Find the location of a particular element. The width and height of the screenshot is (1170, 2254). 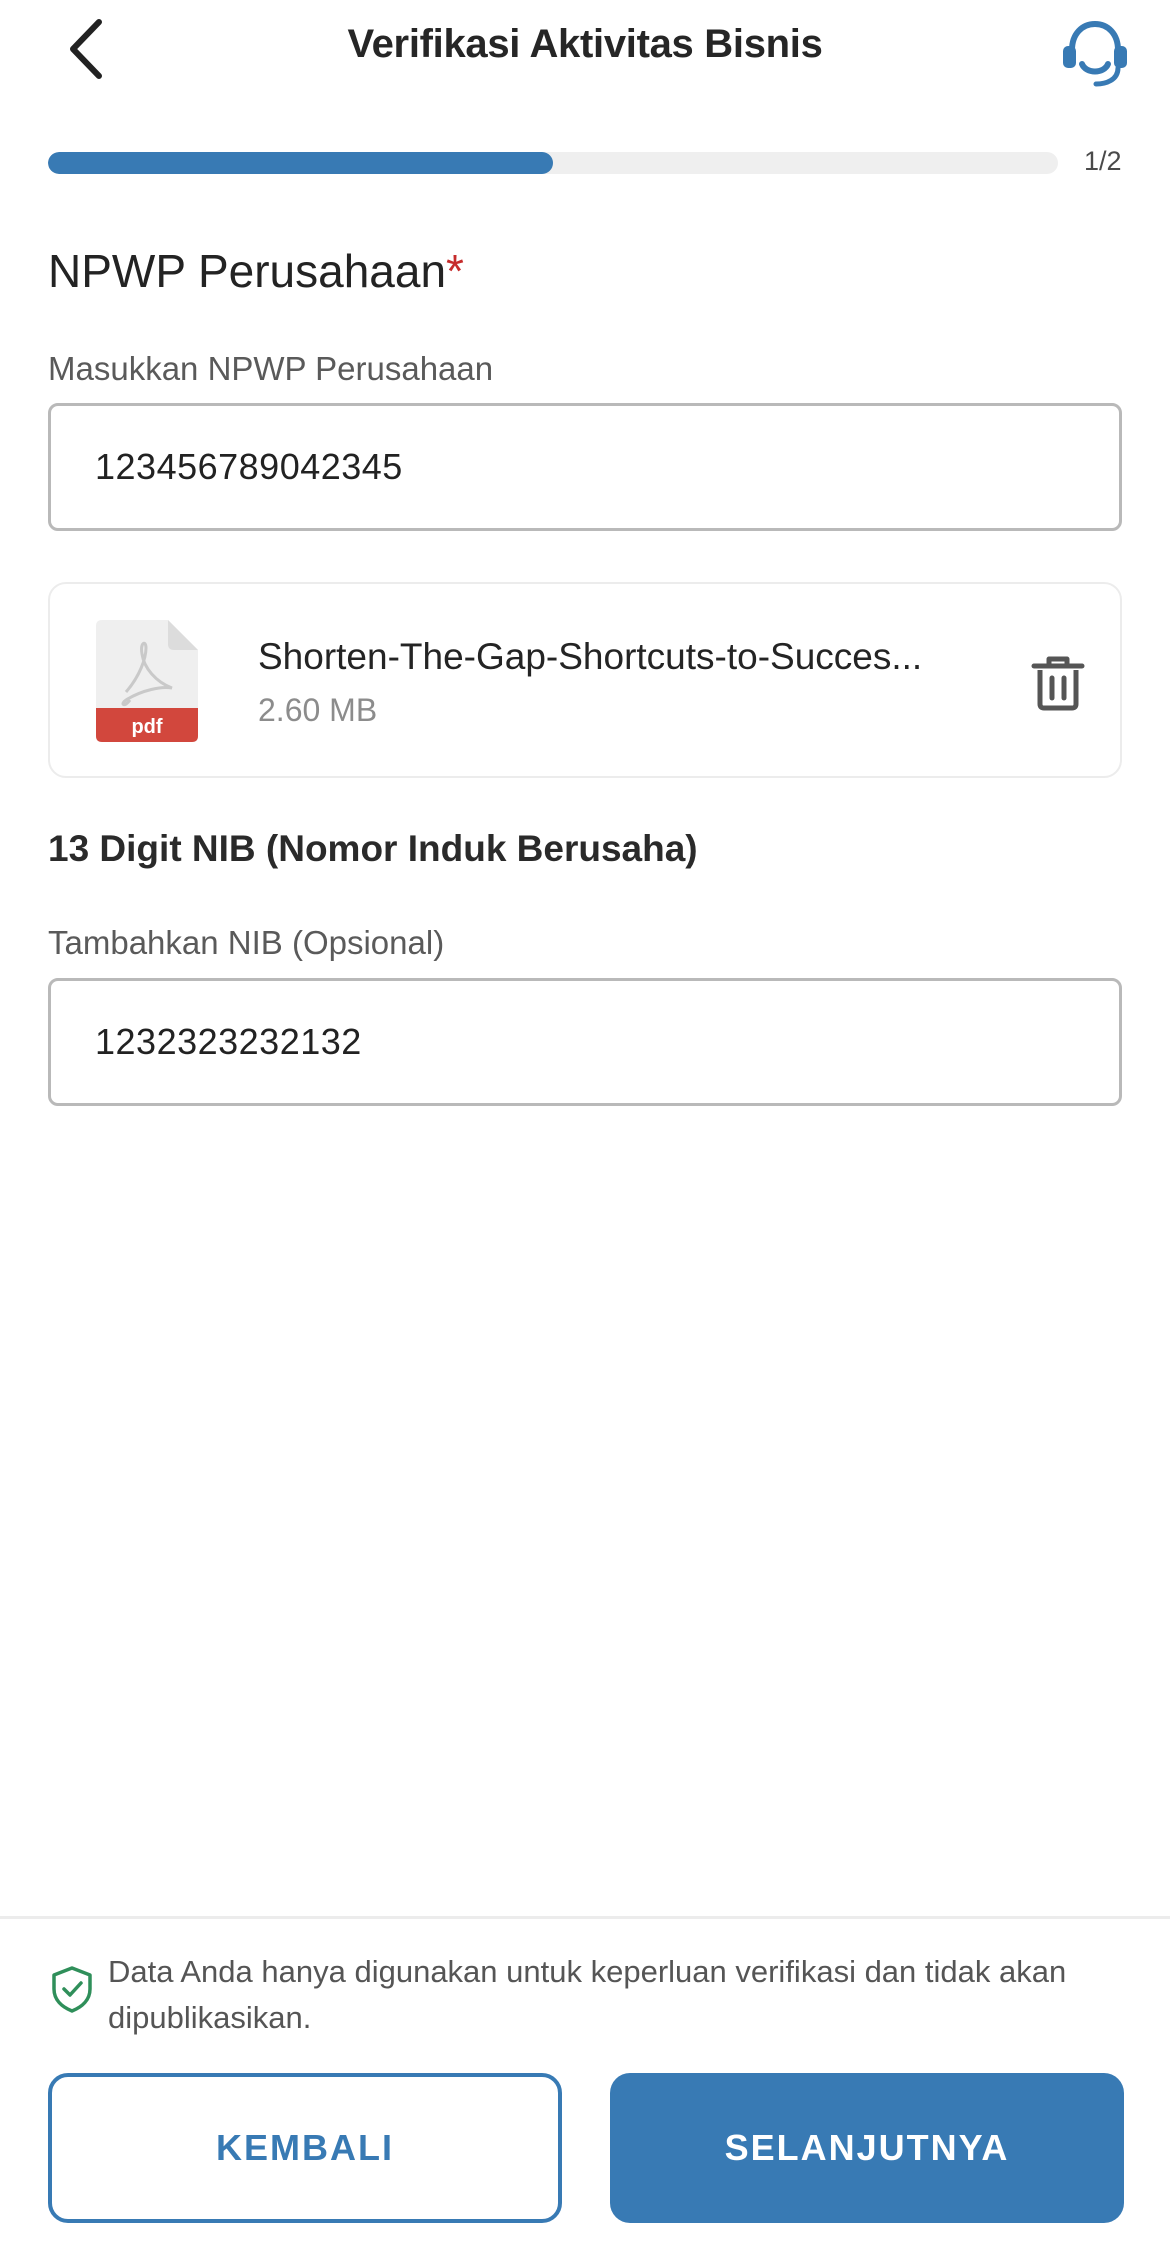

npwp-section-title: NPWP Perusahaan* is located at coordinates (256, 271).